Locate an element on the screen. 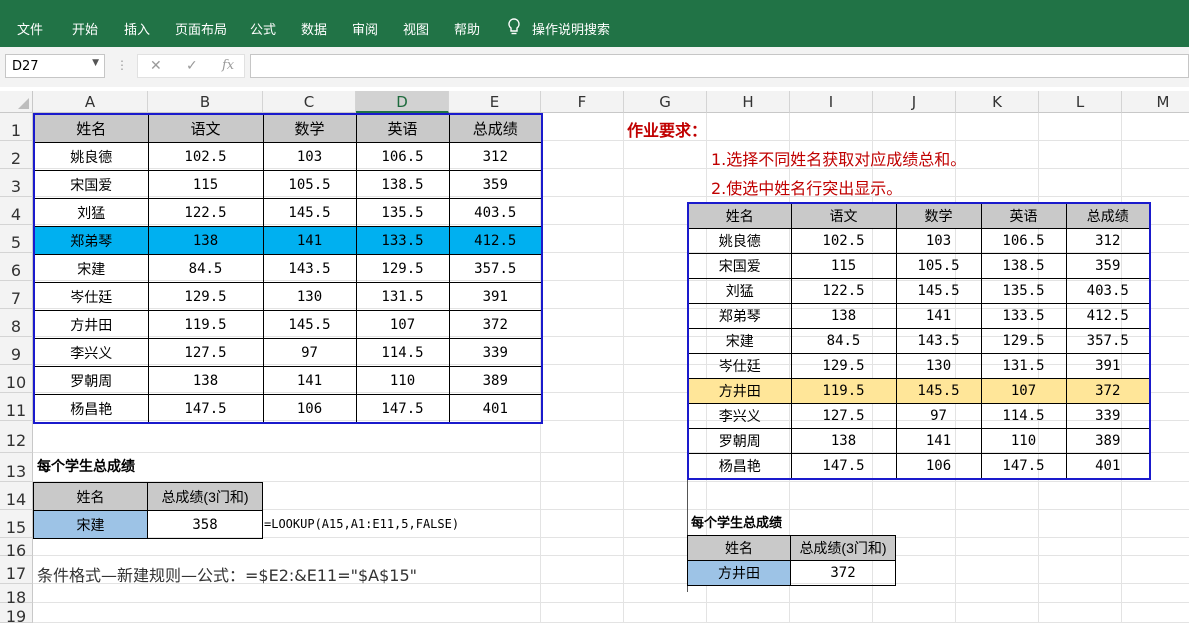  tab-home: 开始 is located at coordinates (85, 28).